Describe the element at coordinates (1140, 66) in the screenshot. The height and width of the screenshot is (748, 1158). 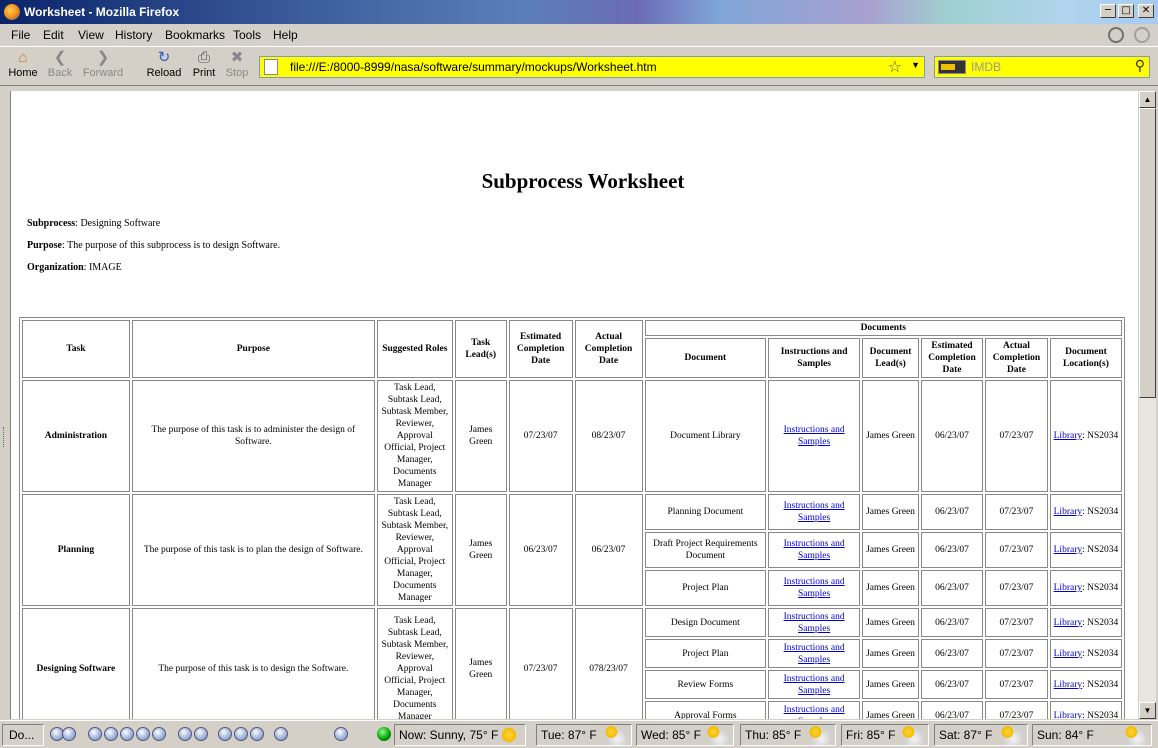
I see `search-magnifier-icon: ⚲` at that location.